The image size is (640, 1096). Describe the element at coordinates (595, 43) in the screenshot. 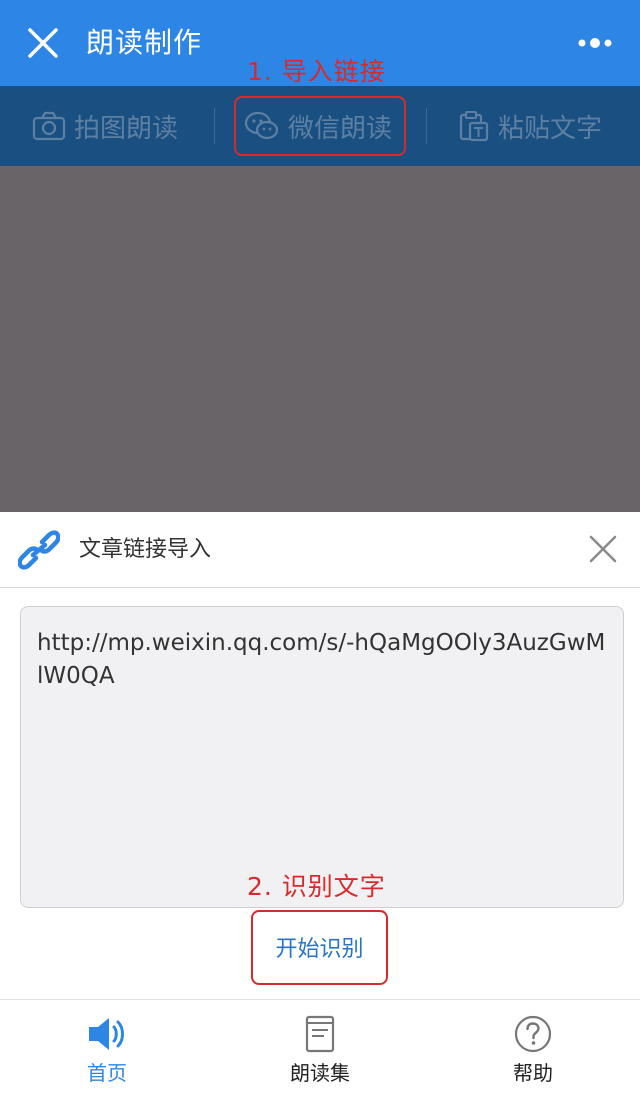

I see `more-dots-icon` at that location.